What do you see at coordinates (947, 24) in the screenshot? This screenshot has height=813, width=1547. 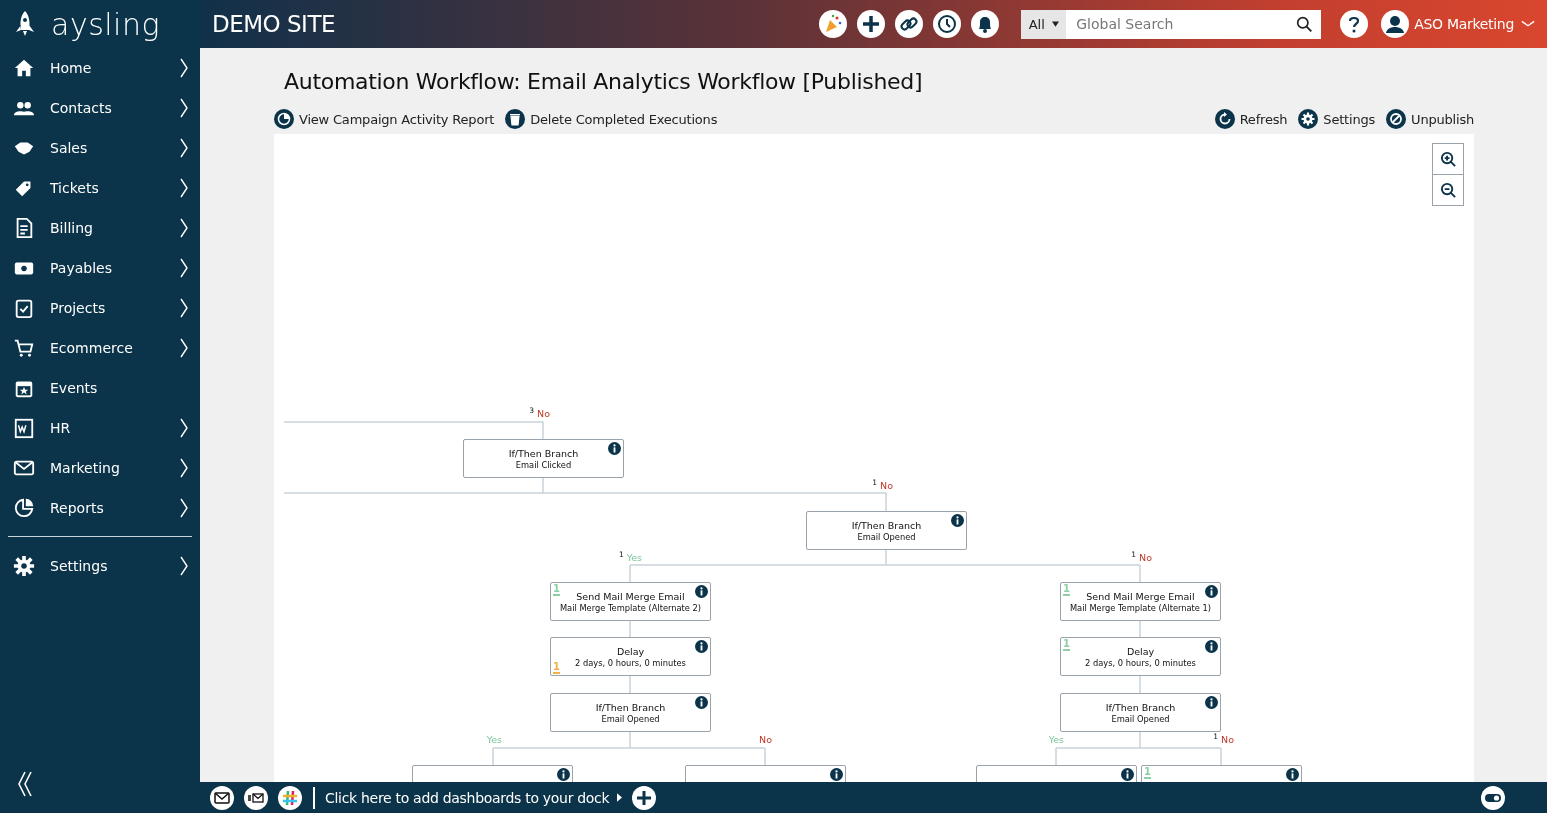 I see `history-icon` at bounding box center [947, 24].